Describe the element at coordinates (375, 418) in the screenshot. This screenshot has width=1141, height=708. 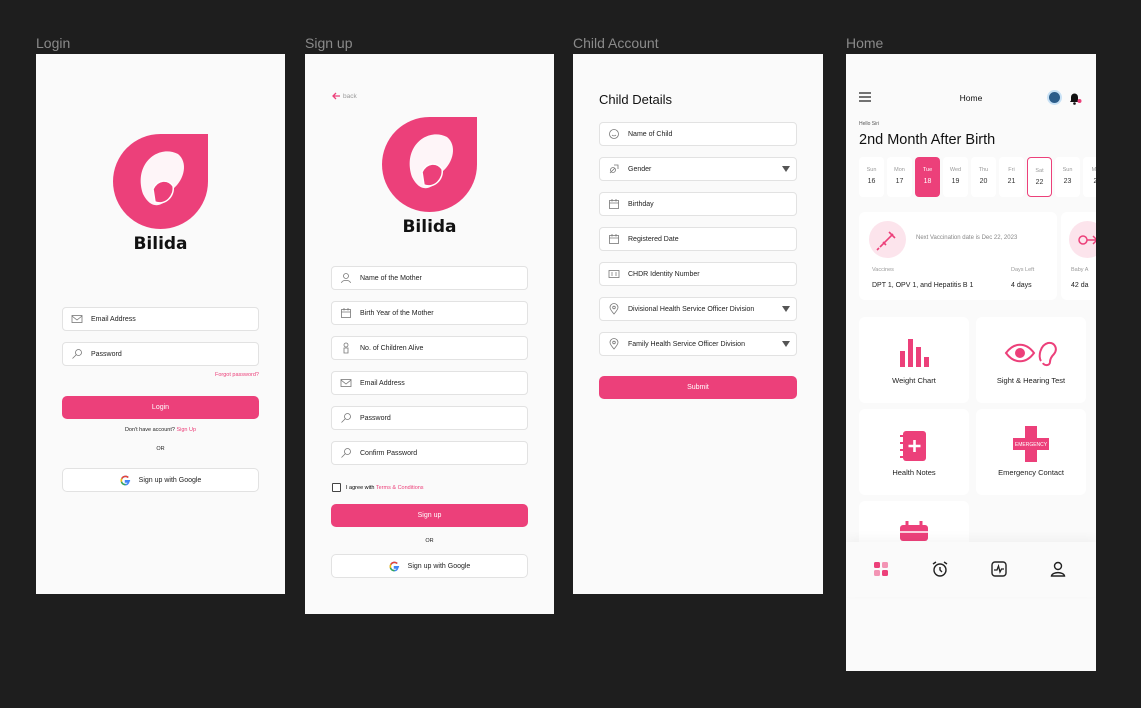
I see `signup-password-placeholder: Password` at that location.